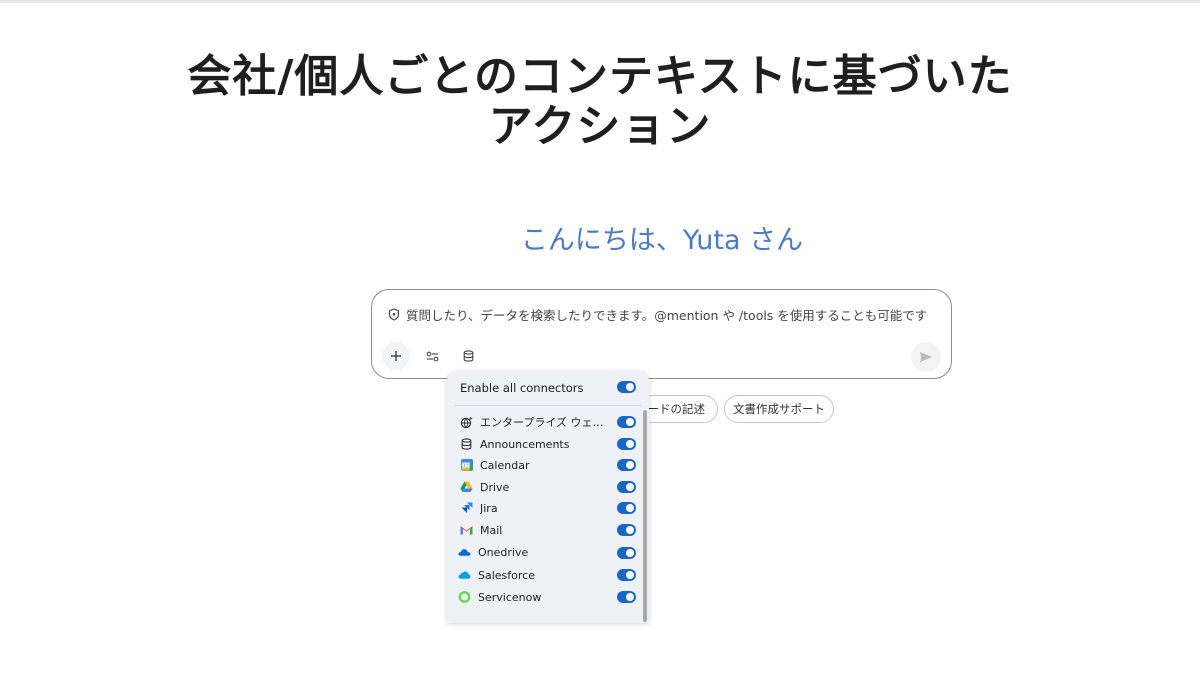  I want to click on tools-button, so click(432, 356).